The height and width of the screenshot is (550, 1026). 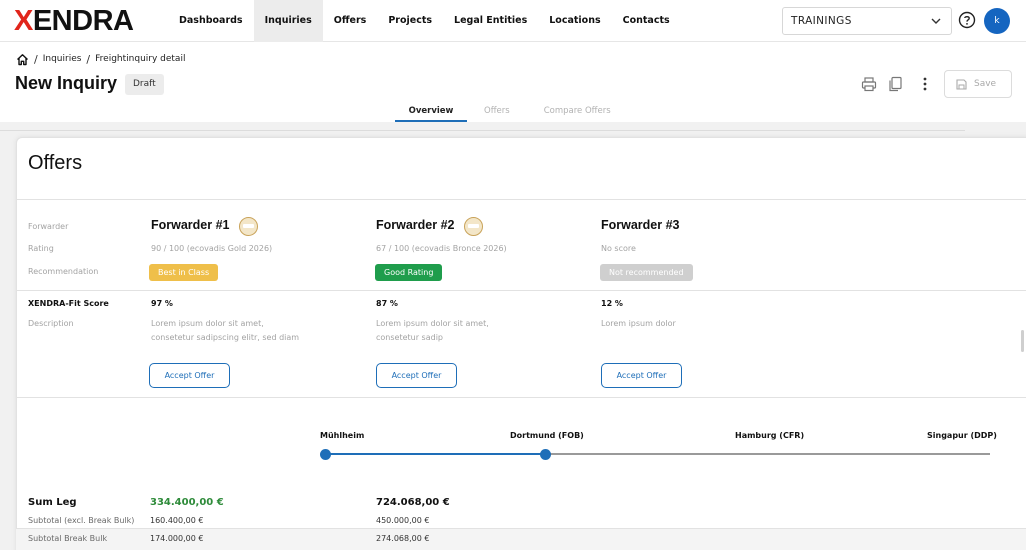 What do you see at coordinates (497, 111) in the screenshot?
I see `tab-offers: Offers` at bounding box center [497, 111].